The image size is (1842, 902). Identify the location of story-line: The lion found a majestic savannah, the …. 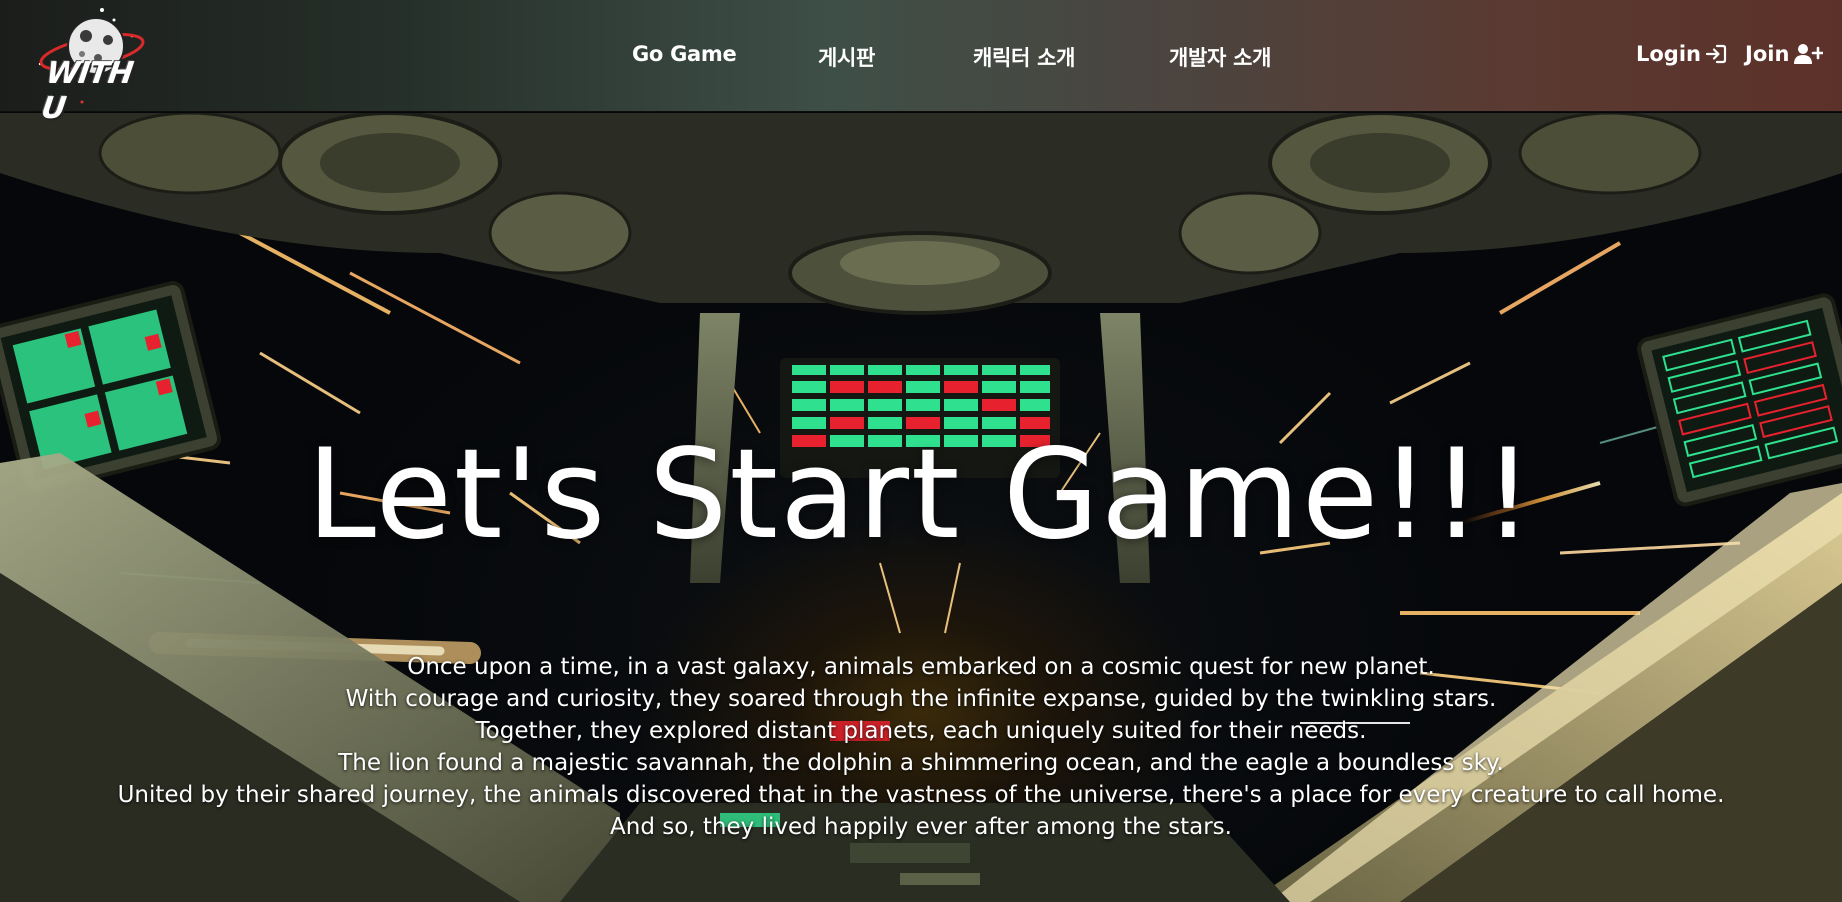
(921, 763).